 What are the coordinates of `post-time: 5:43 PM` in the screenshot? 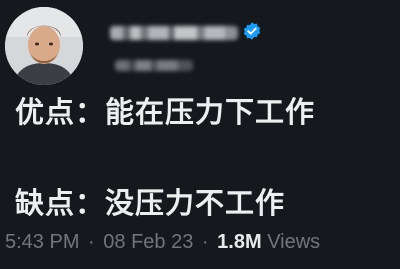 It's located at (42, 242).